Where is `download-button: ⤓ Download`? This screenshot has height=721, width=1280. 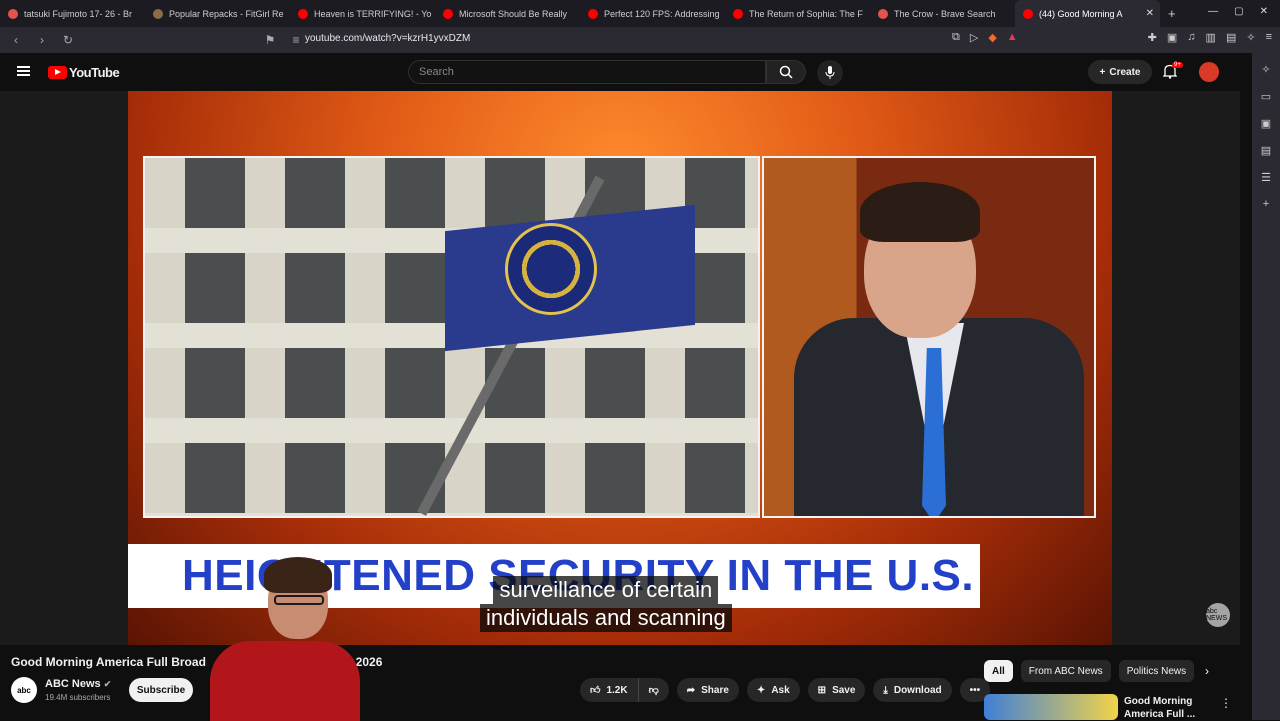
download-button: ⤓ Download is located at coordinates (912, 690).